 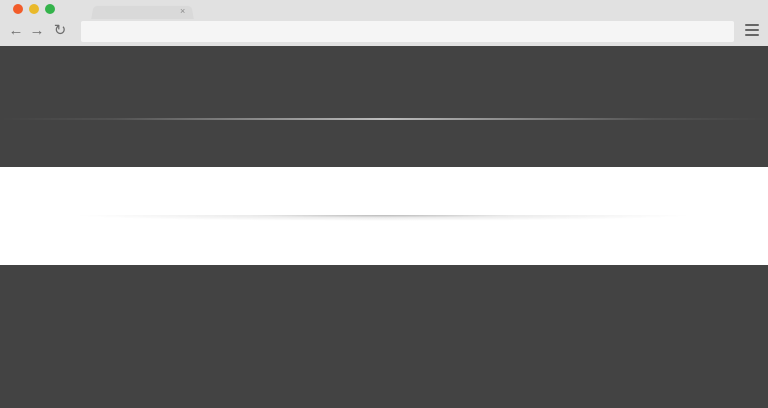 I want to click on browser-toolbar: ← → ↻, so click(x=384, y=32).